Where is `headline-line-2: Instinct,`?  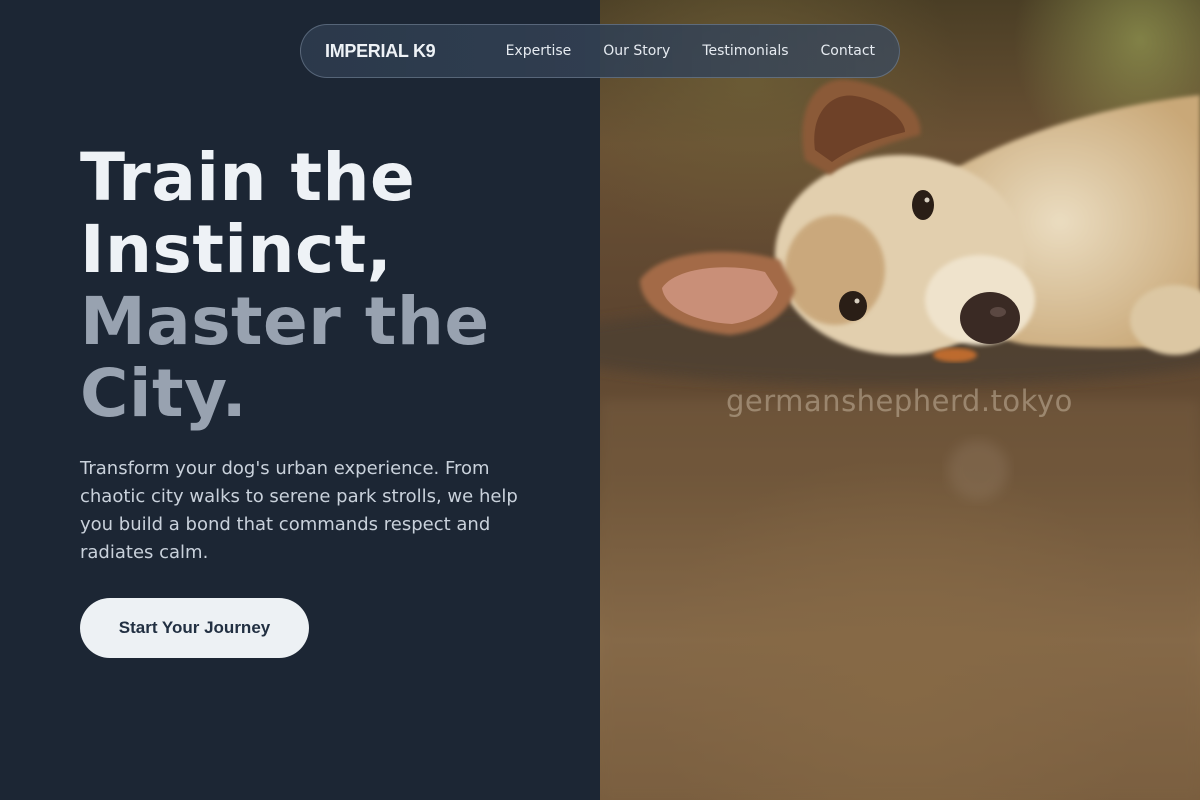 headline-line-2: Instinct, is located at coordinates (236, 249).